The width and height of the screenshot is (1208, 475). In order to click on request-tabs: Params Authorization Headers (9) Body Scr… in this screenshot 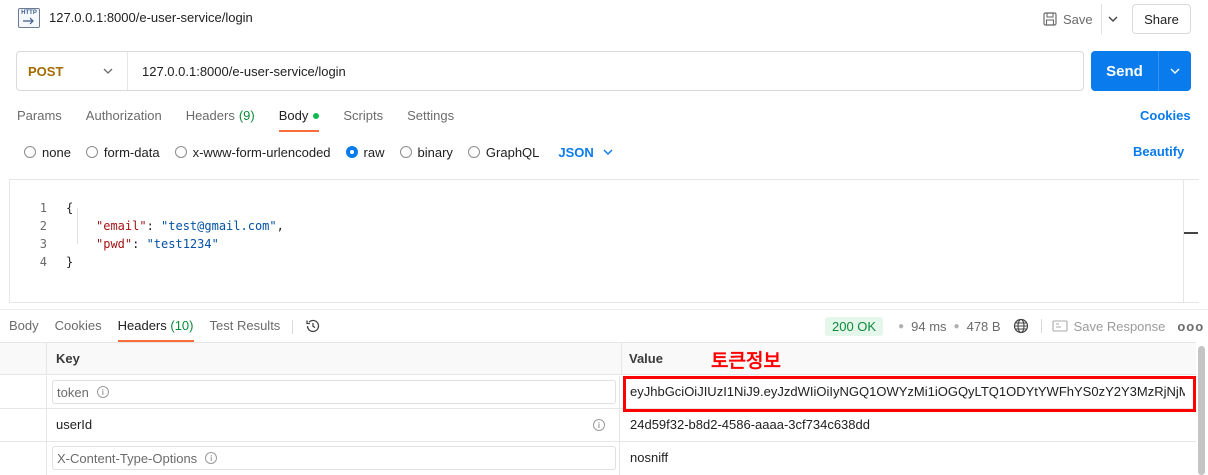, I will do `click(247, 118)`.